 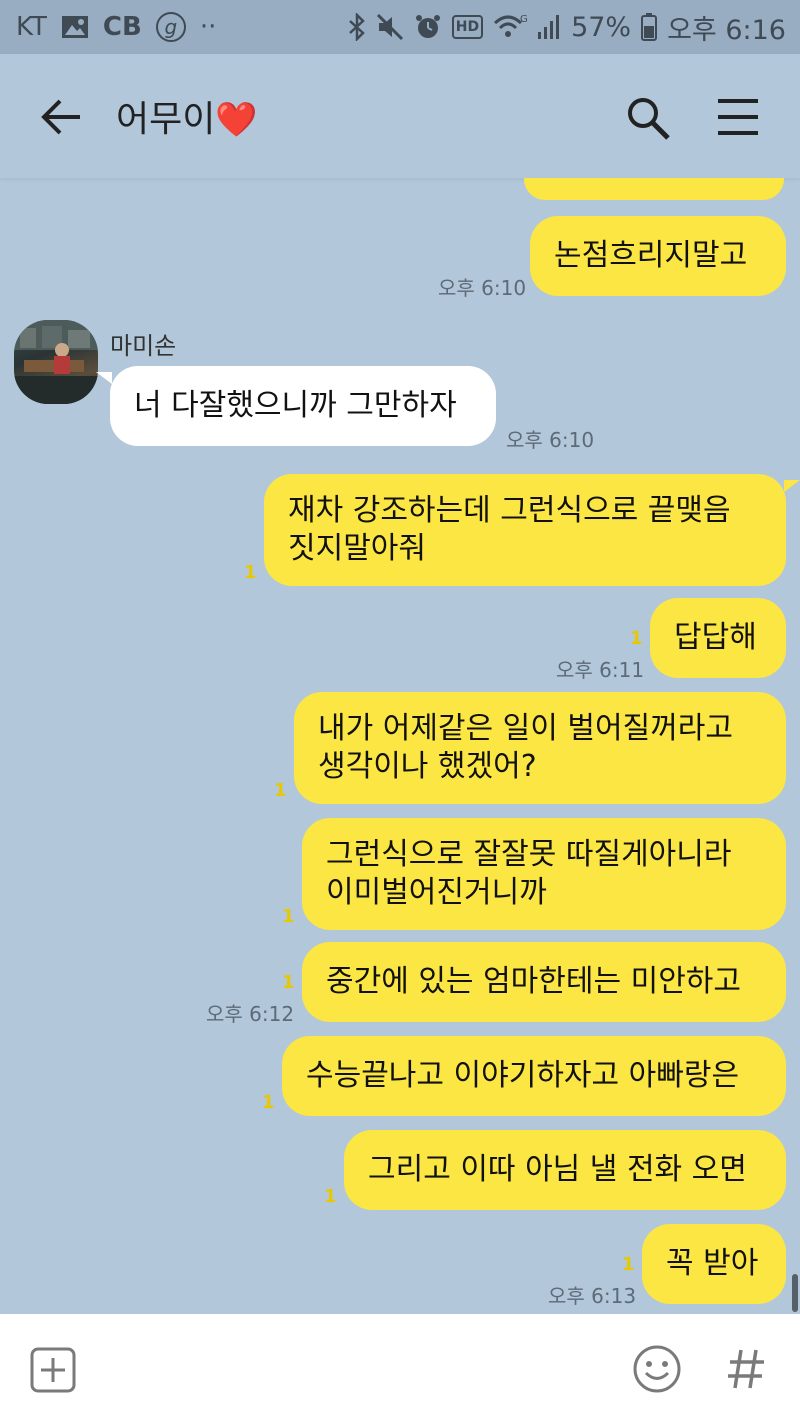 What do you see at coordinates (250, 1014) in the screenshot?
I see `message-time: 오후 6:12` at bounding box center [250, 1014].